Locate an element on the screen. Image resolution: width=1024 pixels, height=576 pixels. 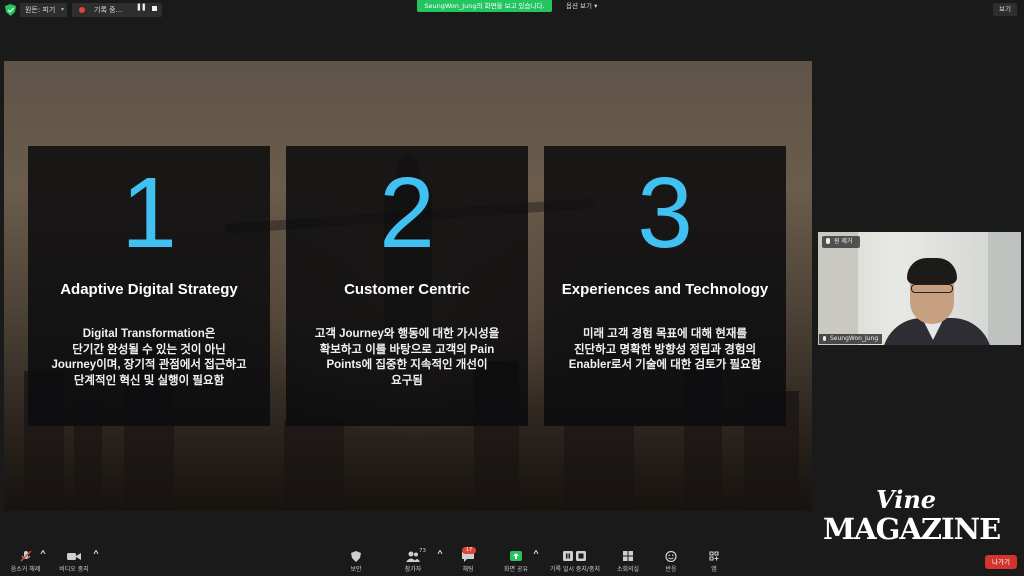
participants-label: 참가자 is located at coordinates (413, 569).